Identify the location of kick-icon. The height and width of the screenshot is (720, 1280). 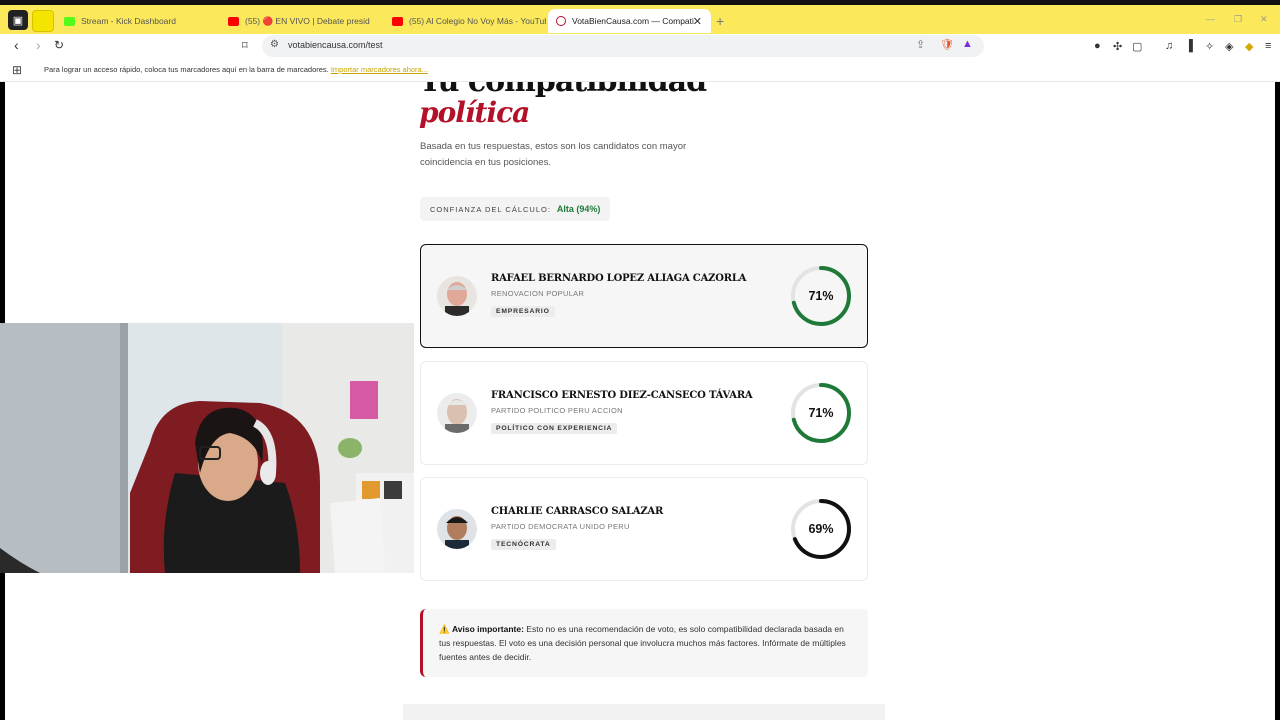
(69, 21).